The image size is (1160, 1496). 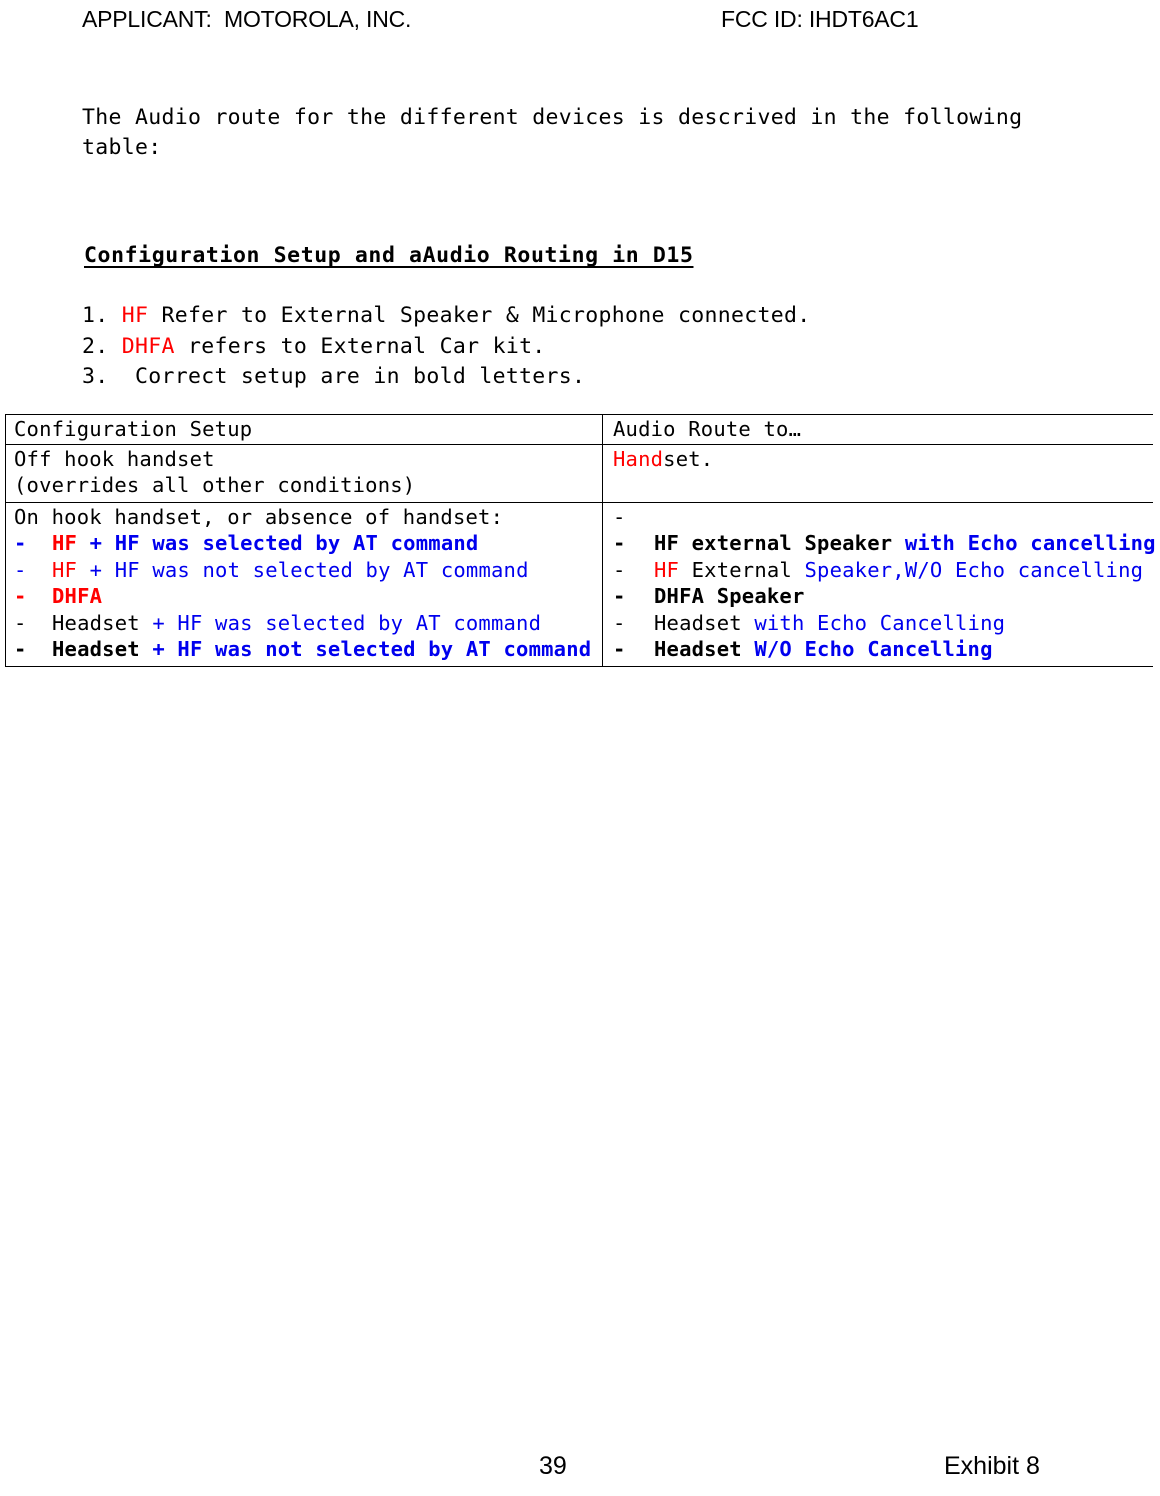 What do you see at coordinates (1024, 543) in the screenshot?
I see `bullet-text-segment: with Echo cancelling` at bounding box center [1024, 543].